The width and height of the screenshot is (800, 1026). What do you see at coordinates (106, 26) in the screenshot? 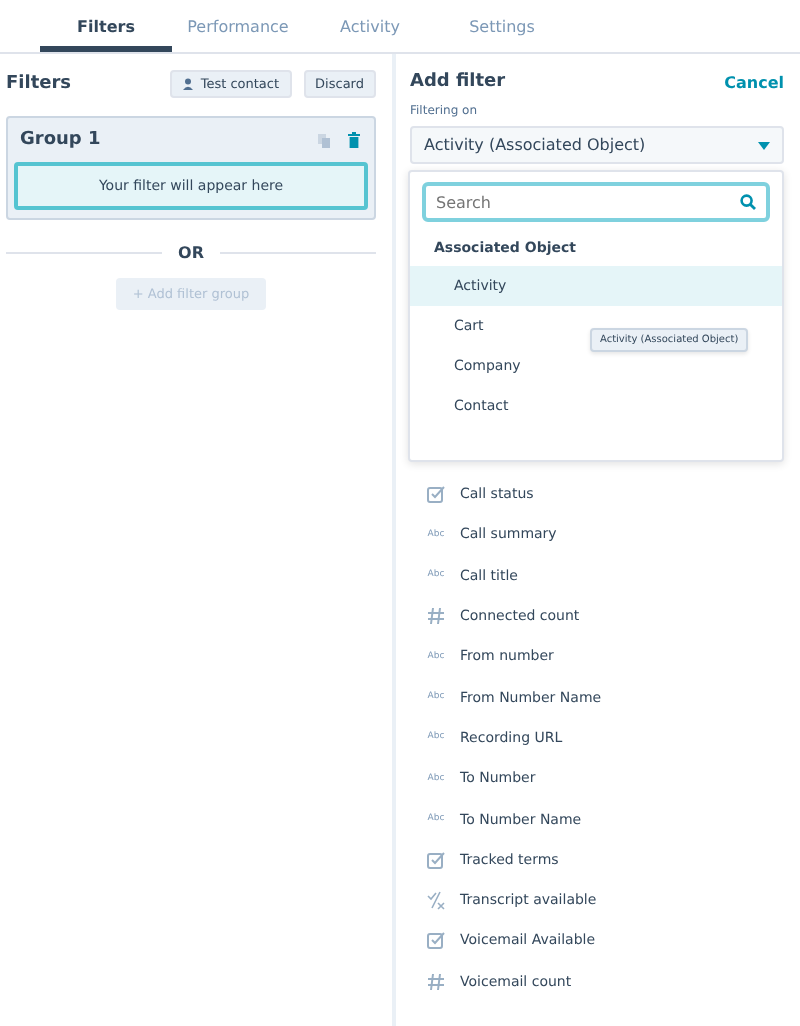
I see `tab: Filters` at bounding box center [106, 26].